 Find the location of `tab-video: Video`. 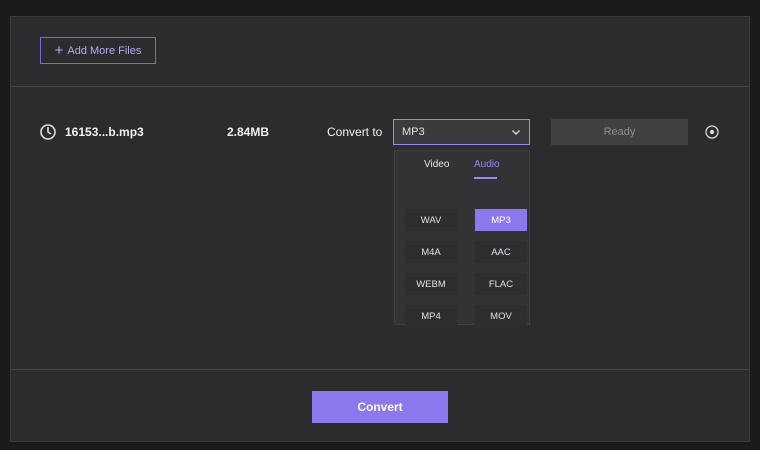

tab-video: Video is located at coordinates (436, 164).